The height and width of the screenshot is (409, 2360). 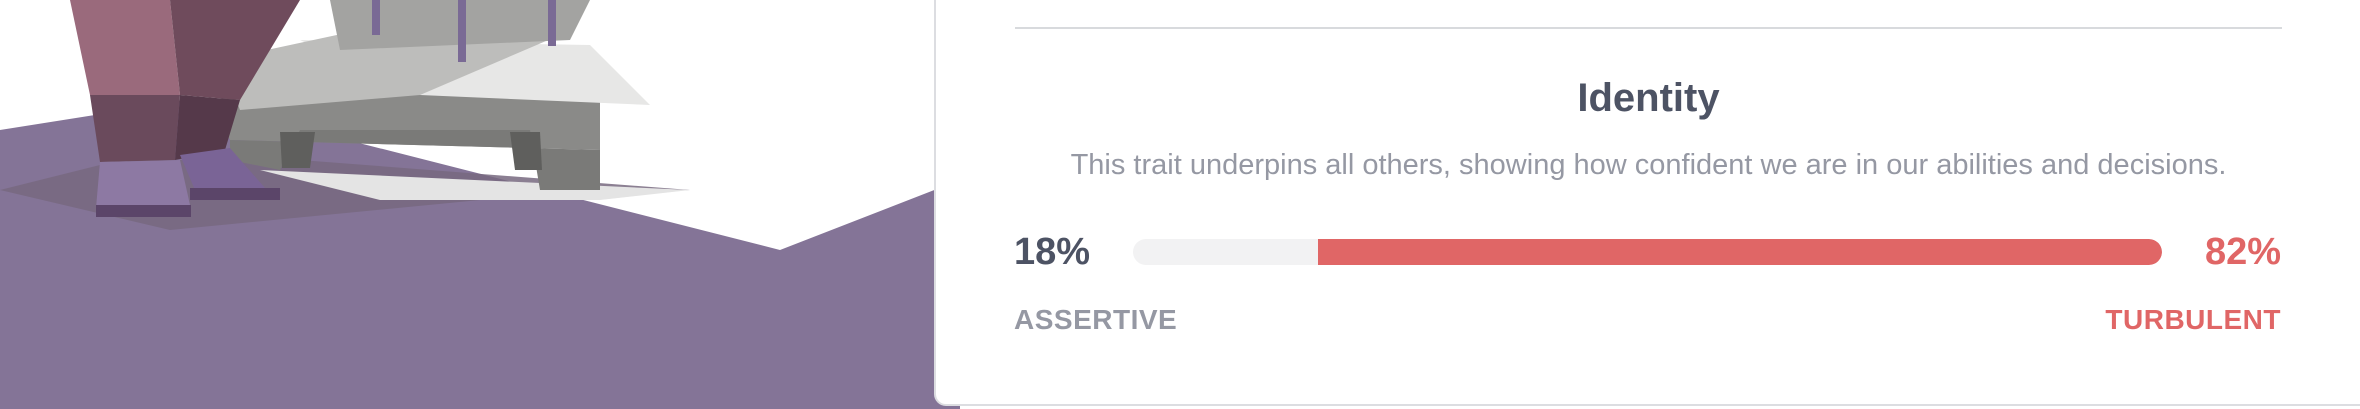 I want to click on figure-body-left, so click(x=125, y=50).